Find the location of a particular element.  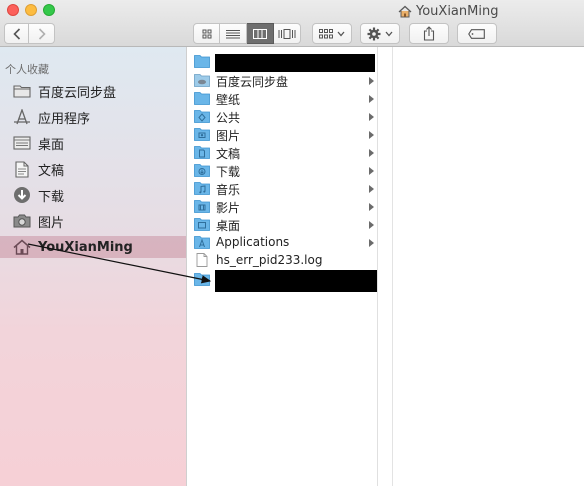

sidebar-item-pictures: 图片 is located at coordinates (93, 221).